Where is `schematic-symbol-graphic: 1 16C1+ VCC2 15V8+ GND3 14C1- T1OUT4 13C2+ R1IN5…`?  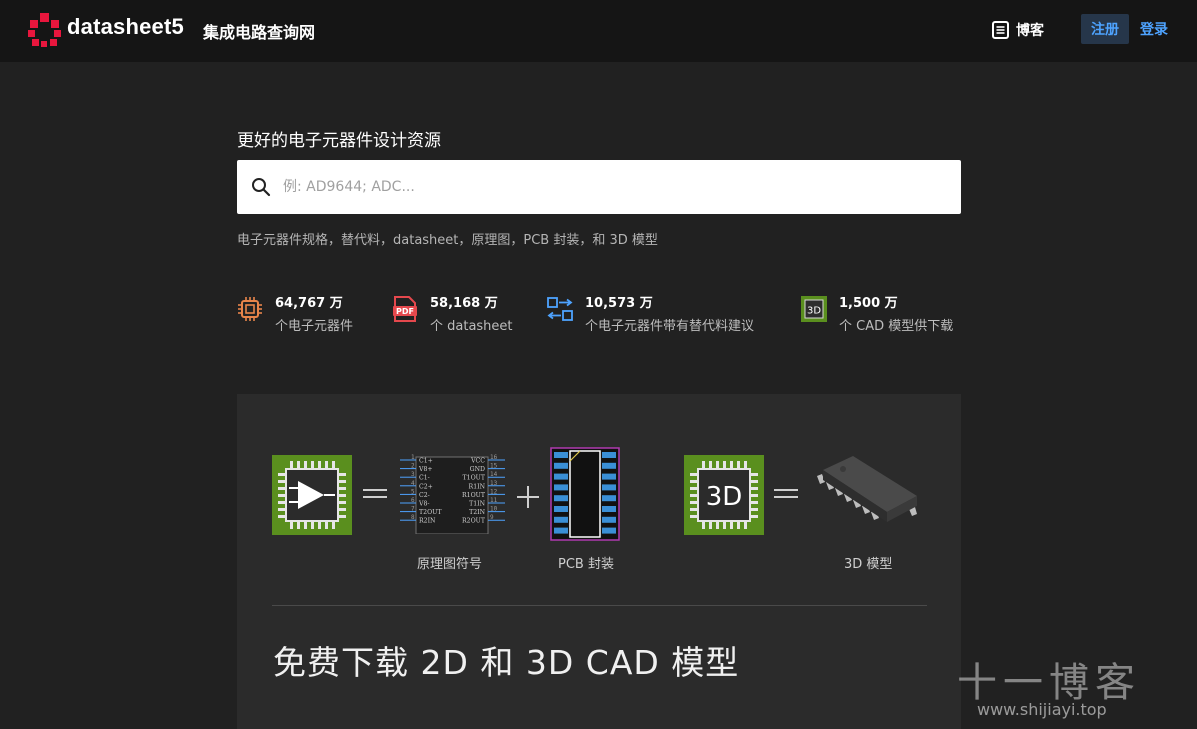 schematic-symbol-graphic: 1 16C1+ VCC2 15V8+ GND3 14C1- T1OUT4 13C2+ R1IN5… is located at coordinates (452, 494).